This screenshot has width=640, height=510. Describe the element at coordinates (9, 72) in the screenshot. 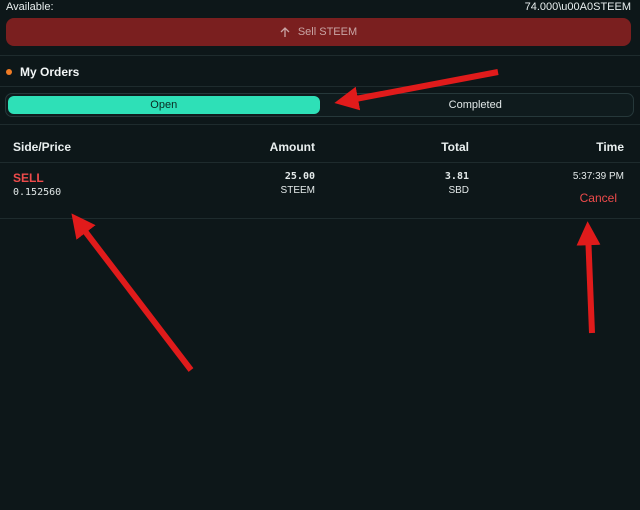

I see `status-dot-icon` at that location.